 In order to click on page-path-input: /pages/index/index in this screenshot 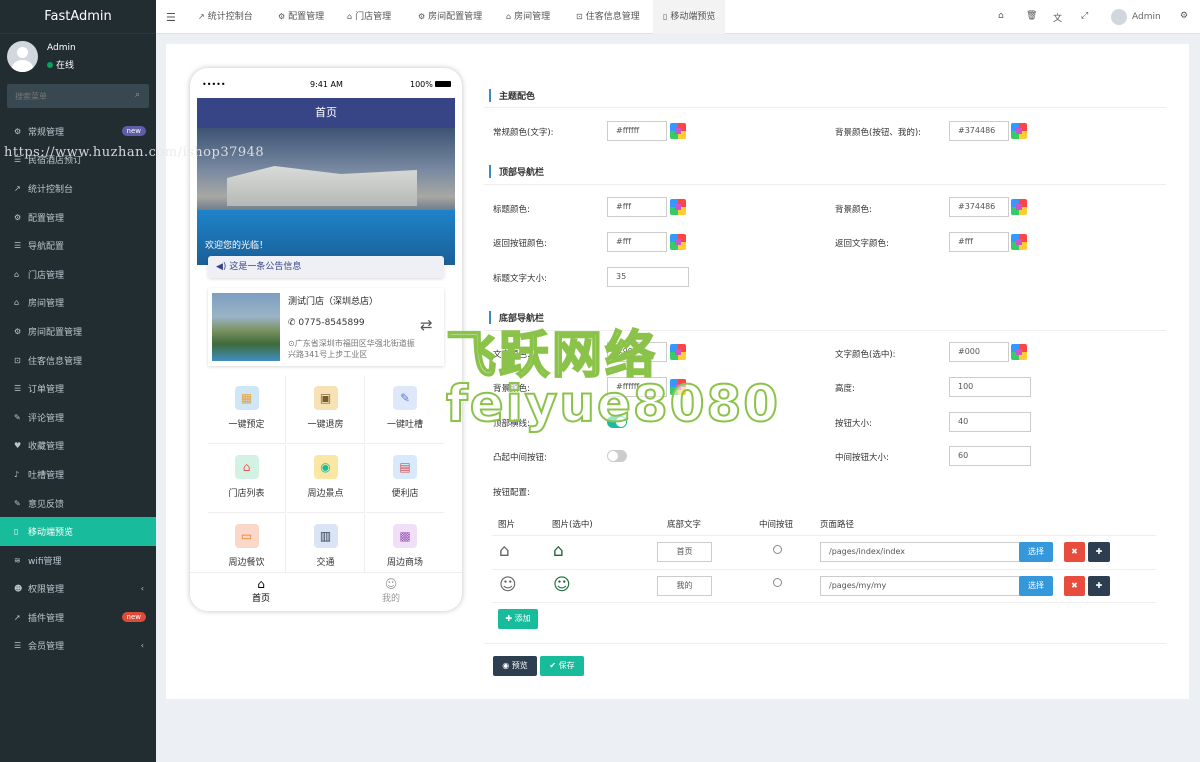, I will do `click(920, 552)`.